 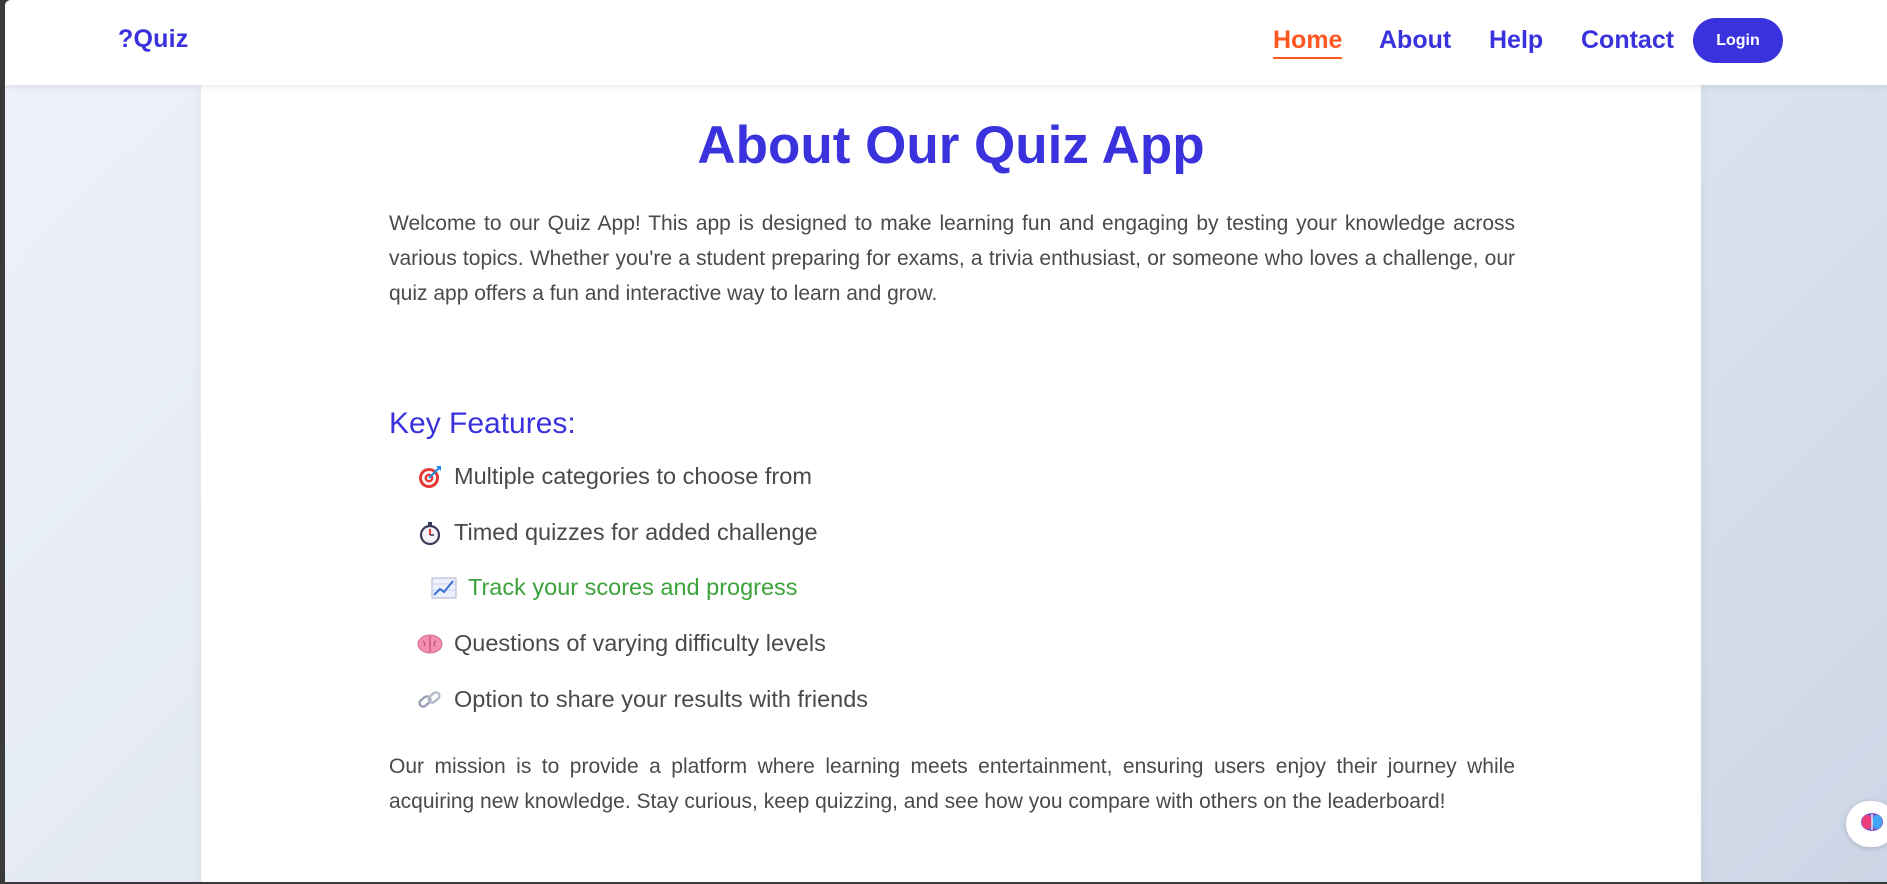 I want to click on top-navbar: ?Quiz Home About Help Contact Login, so click(x=946, y=42).